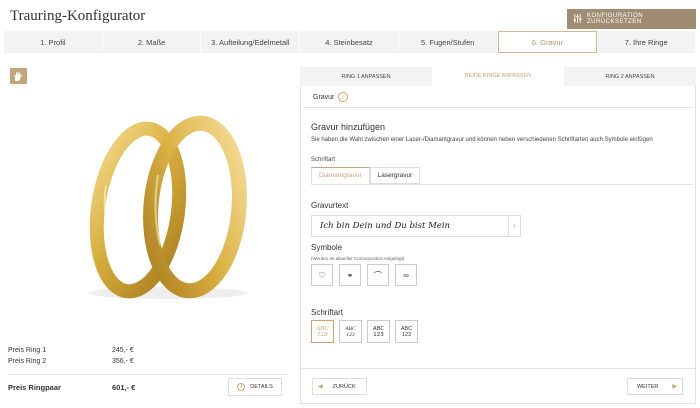  Describe the element at coordinates (323, 160) in the screenshot. I see `engraving-type-label: Schriftart` at that location.